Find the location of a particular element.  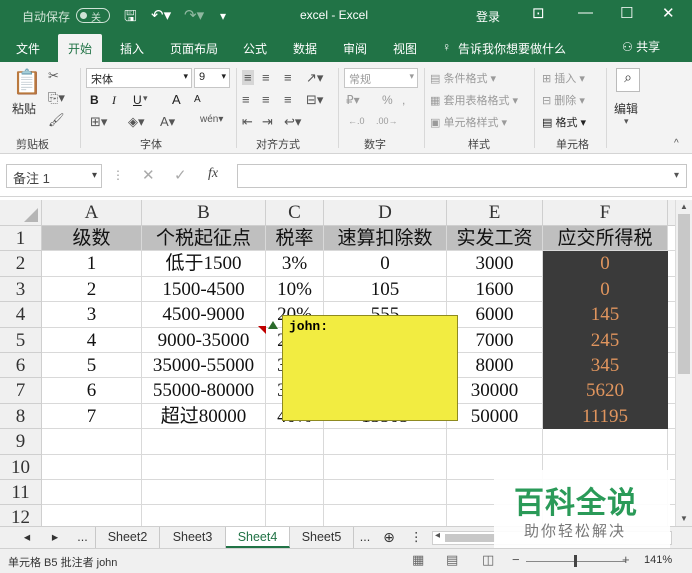

hscrollbar-thumb is located at coordinates (470, 538).